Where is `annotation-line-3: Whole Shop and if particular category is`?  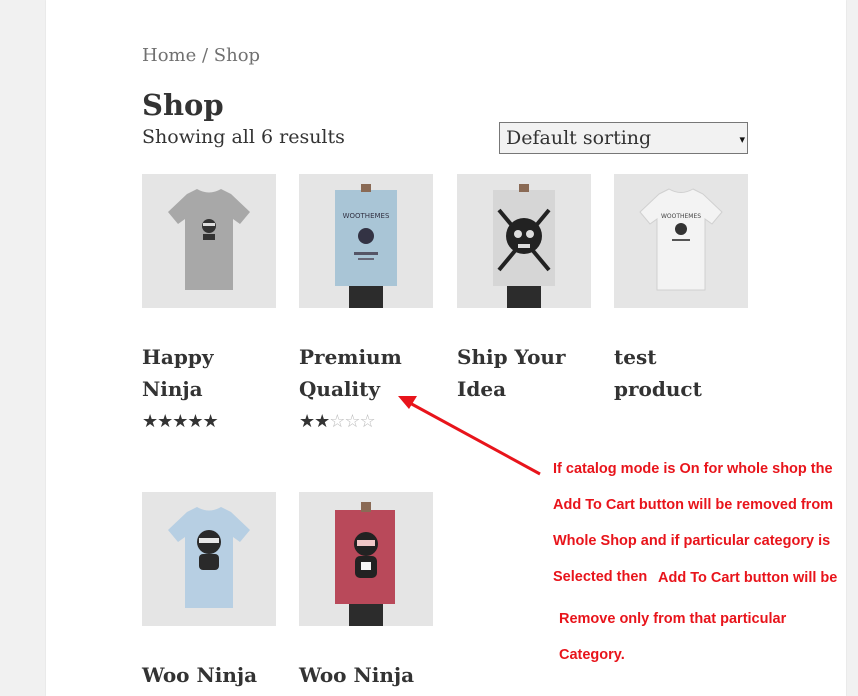 annotation-line-3: Whole Shop and if particular category is is located at coordinates (692, 541).